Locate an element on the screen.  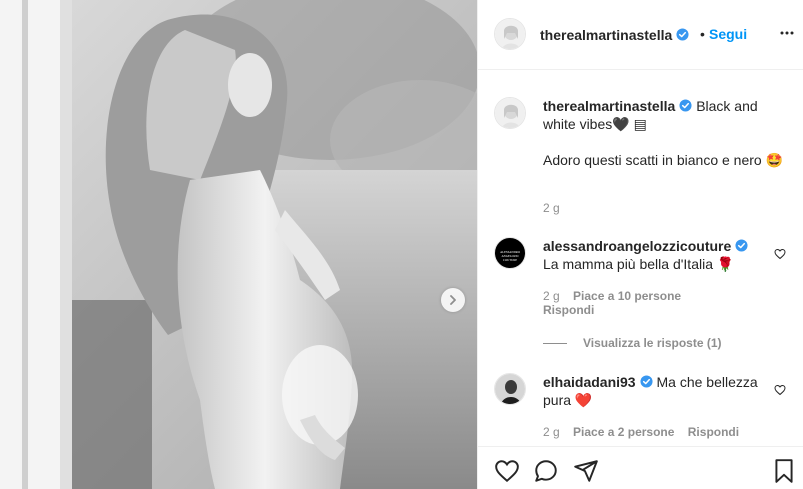
caption-username: therealmartinastella is located at coordinates (609, 106).